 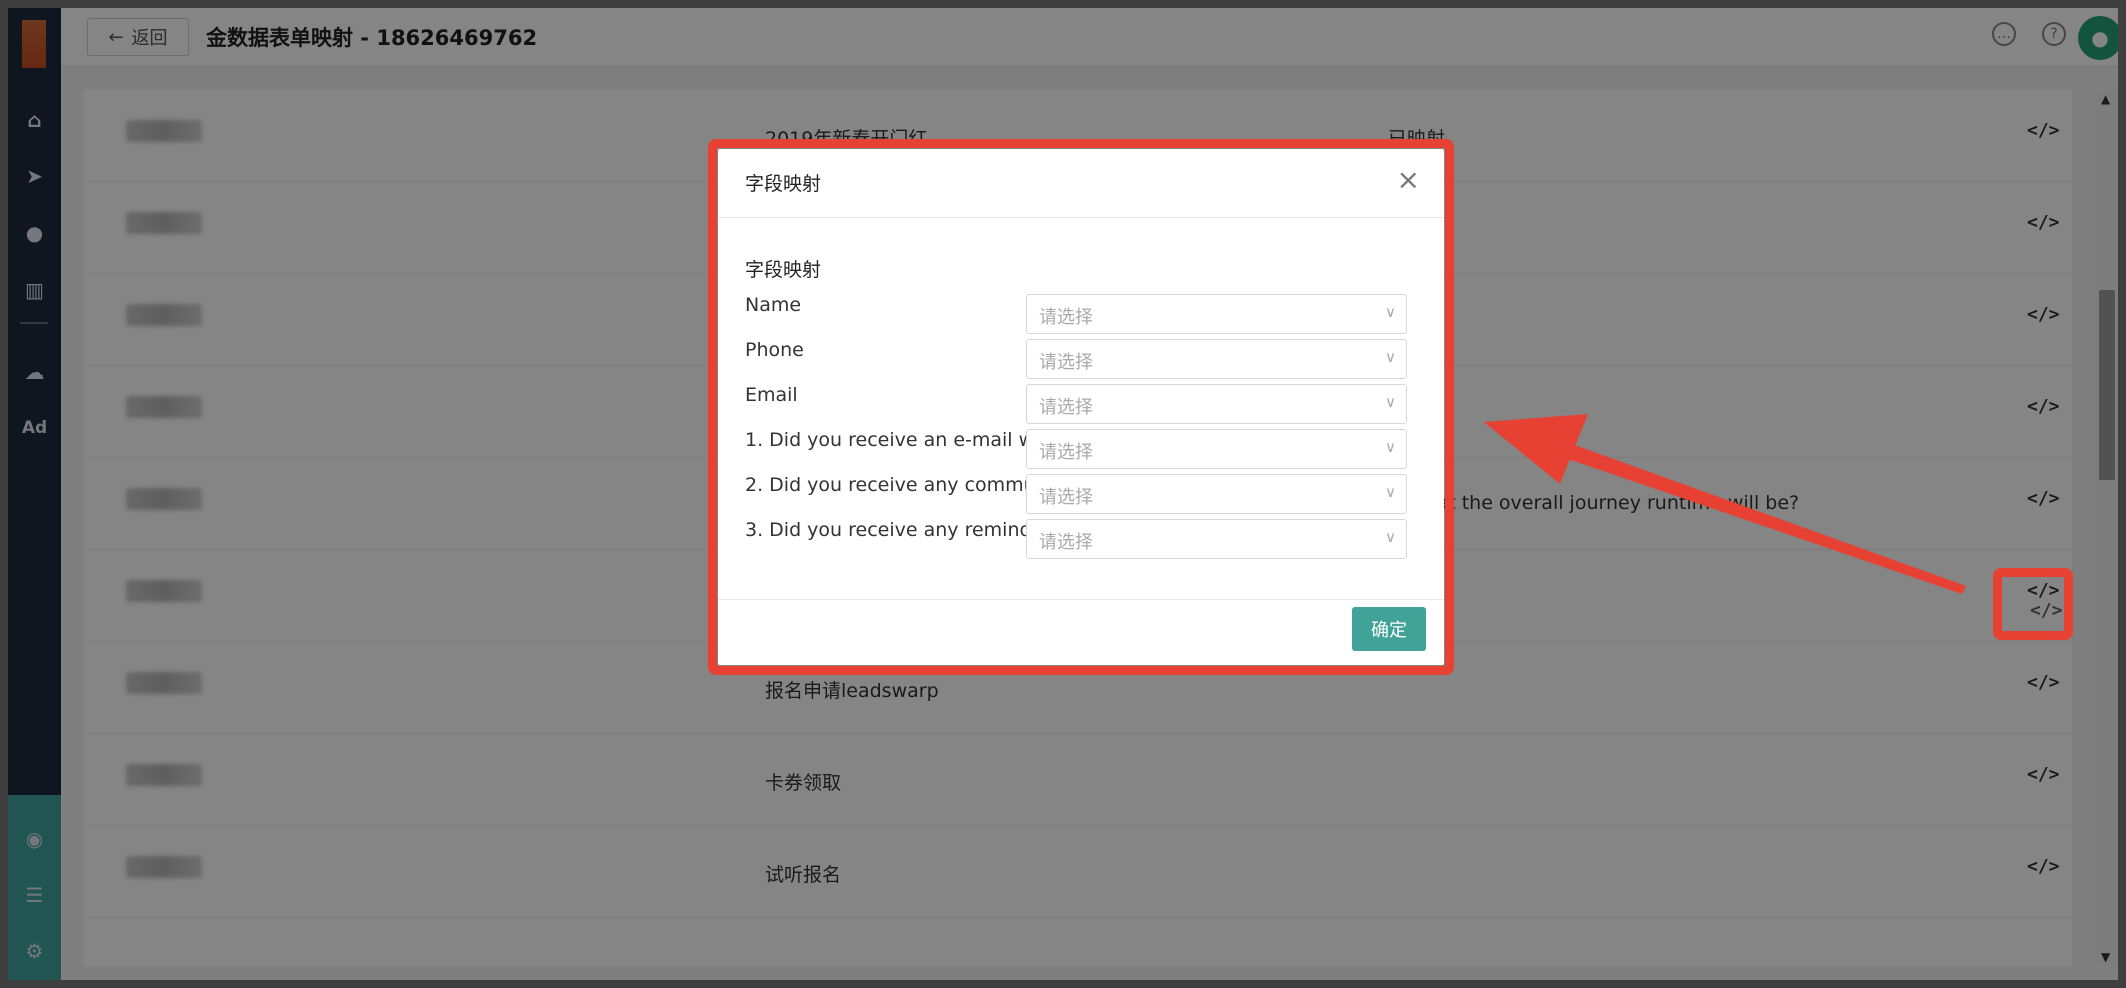 I want to click on annotation-arrow, so click(x=1725, y=504).